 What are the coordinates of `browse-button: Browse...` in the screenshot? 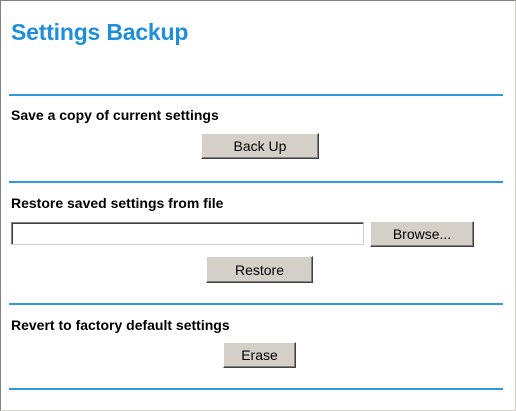 It's located at (422, 234).